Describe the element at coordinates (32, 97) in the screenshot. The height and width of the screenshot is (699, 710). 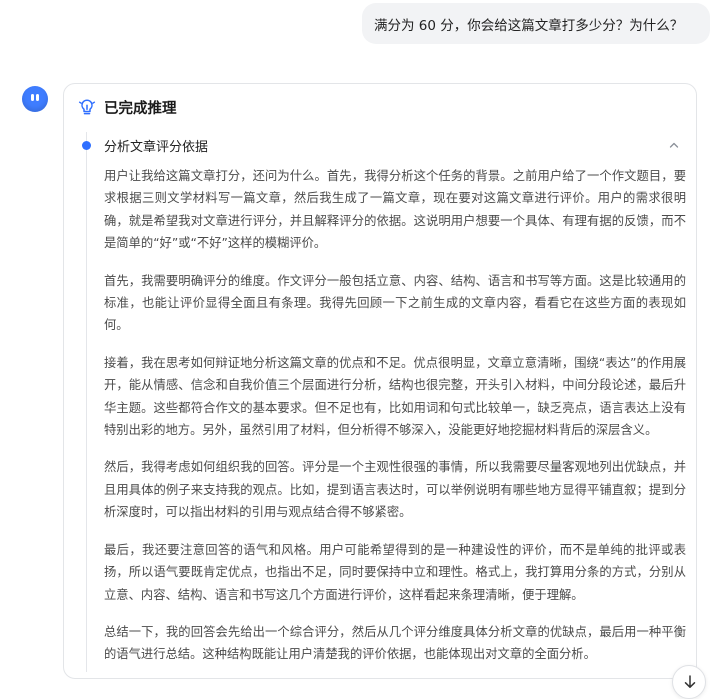
I see `avatar-eye-left` at that location.